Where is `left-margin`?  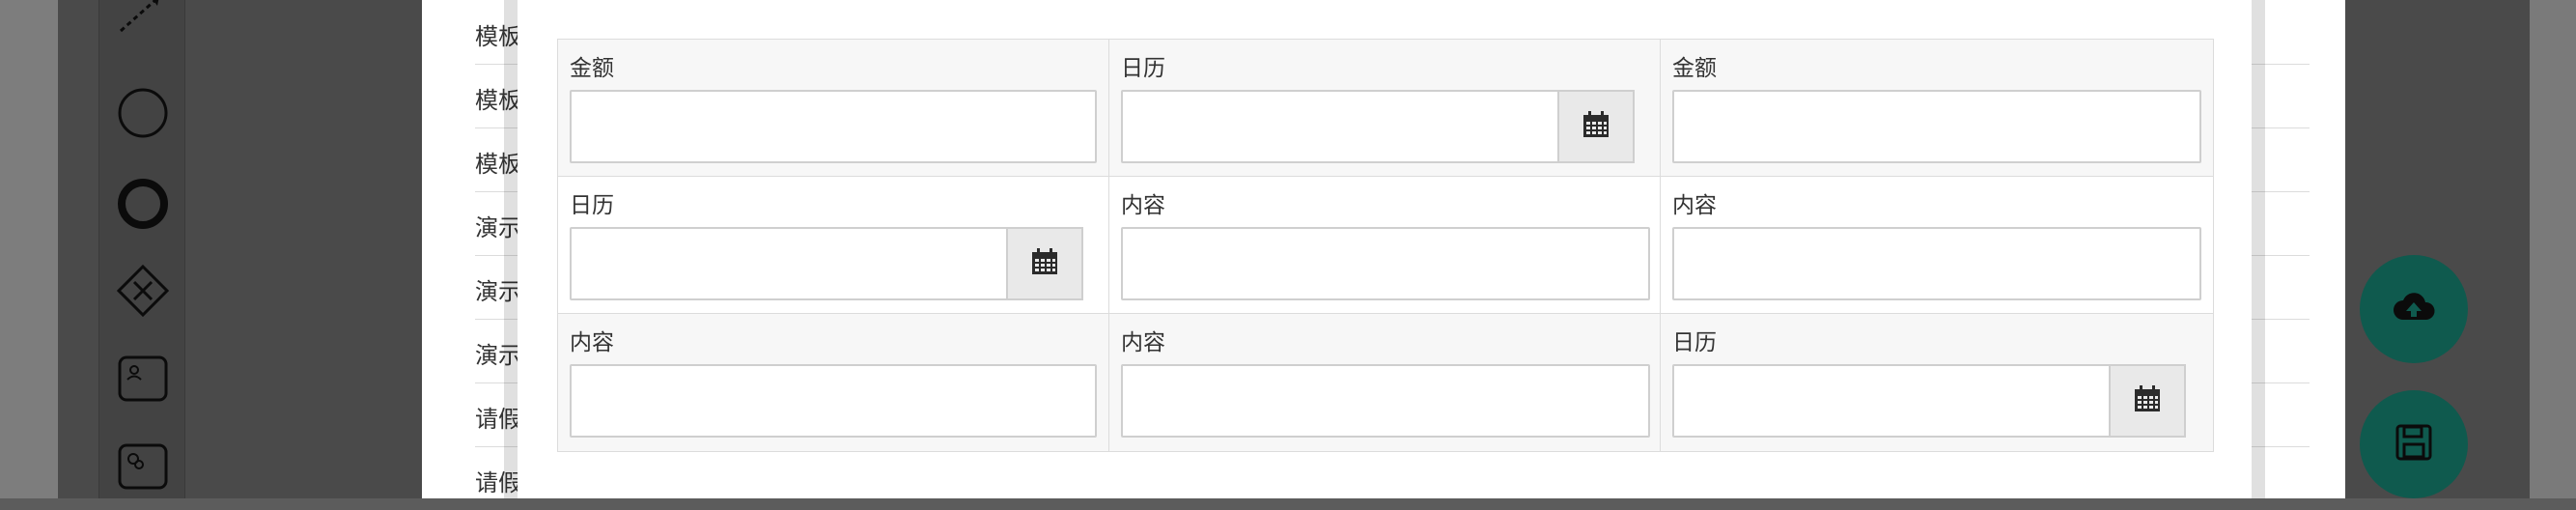
left-margin is located at coordinates (29, 249).